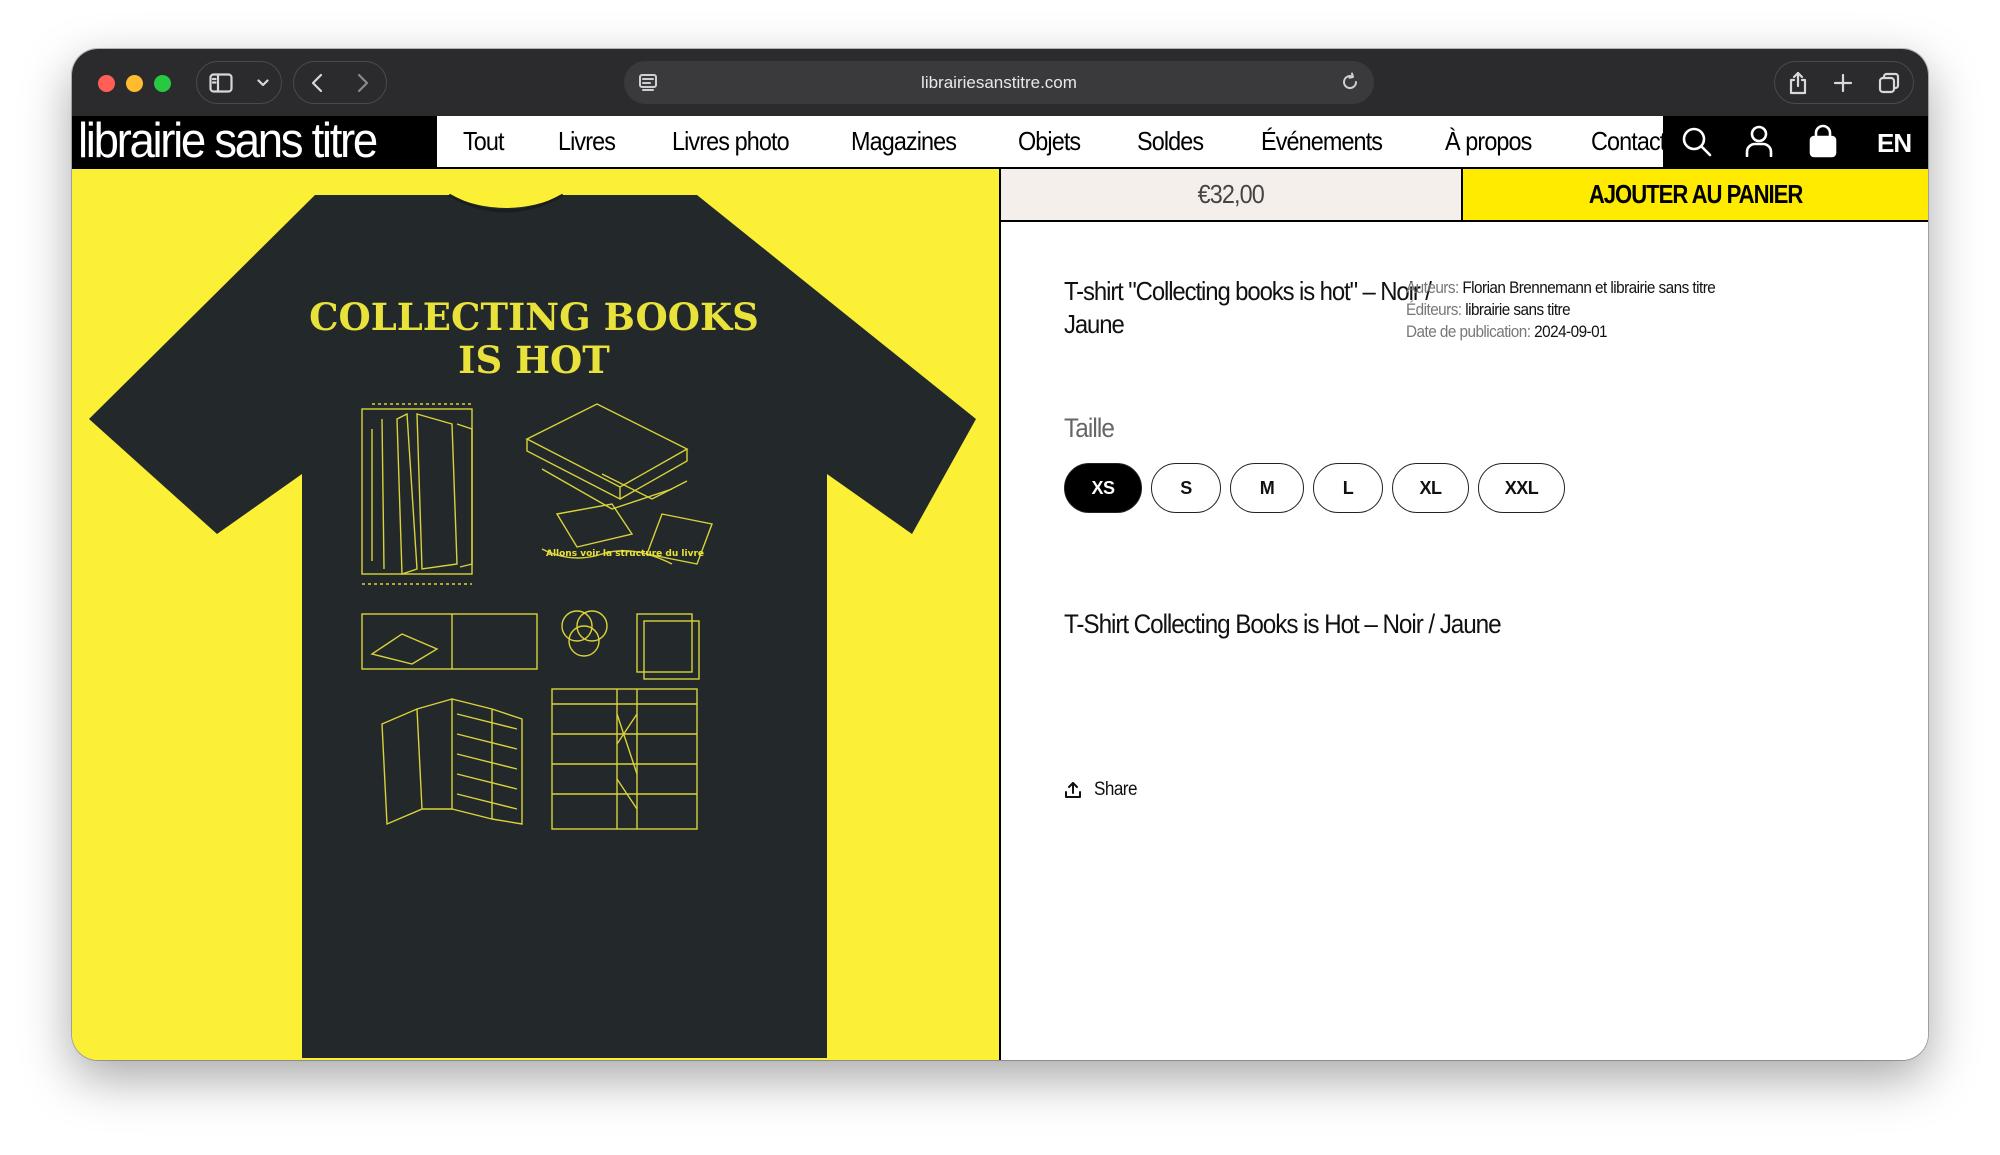 The height and width of the screenshot is (1155, 2000). I want to click on publishers-key: Éditeurs:, so click(1434, 309).